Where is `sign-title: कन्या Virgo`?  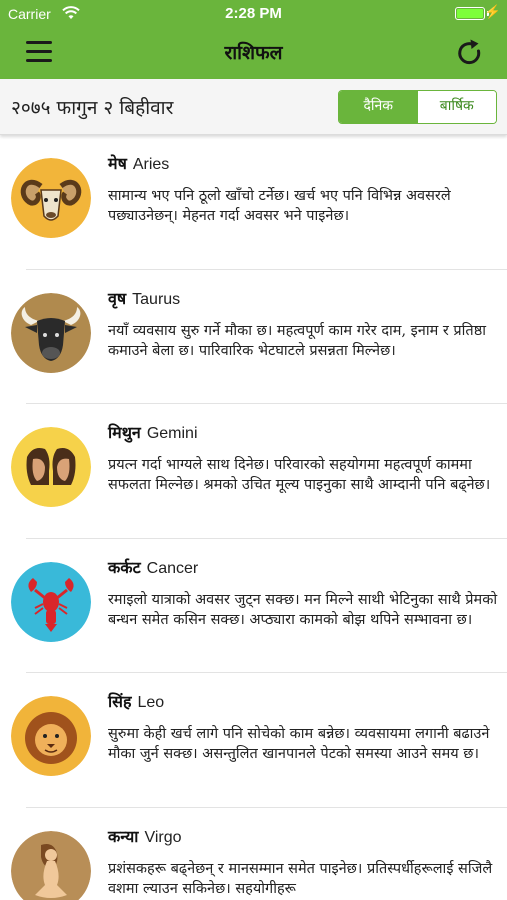
sign-title: कन्या Virgo is located at coordinates (145, 836).